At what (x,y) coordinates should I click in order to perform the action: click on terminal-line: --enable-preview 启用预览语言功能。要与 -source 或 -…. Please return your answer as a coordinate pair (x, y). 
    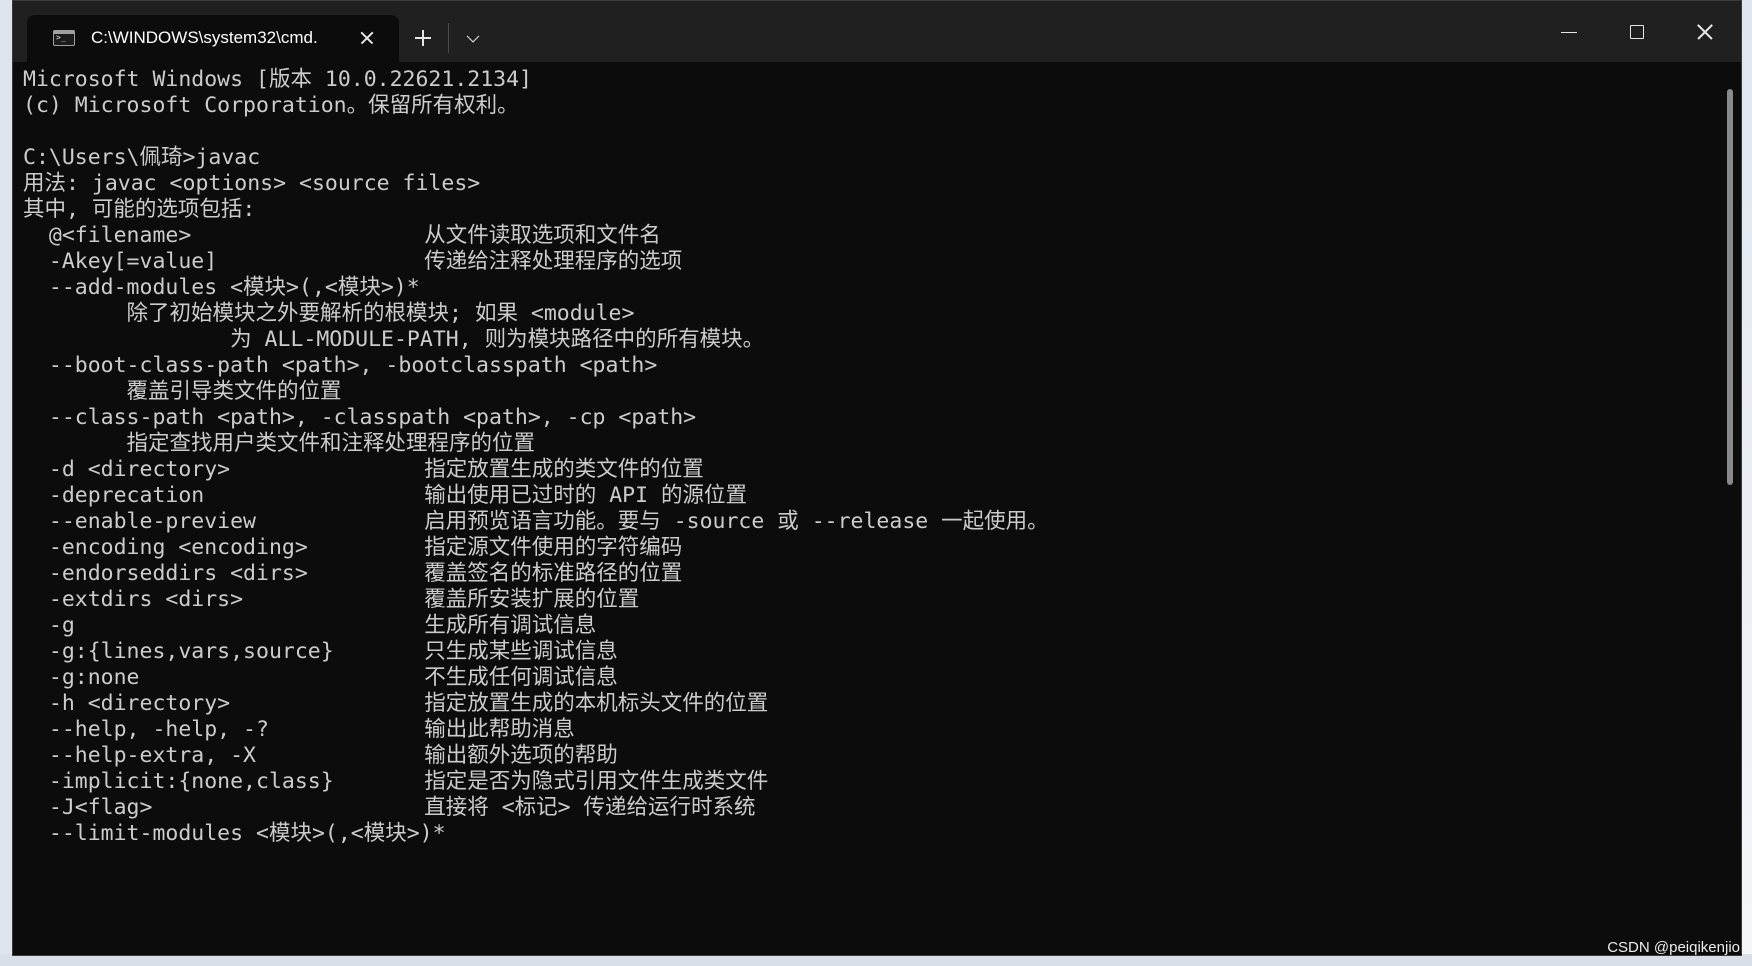
    Looking at the image, I should click on (536, 521).